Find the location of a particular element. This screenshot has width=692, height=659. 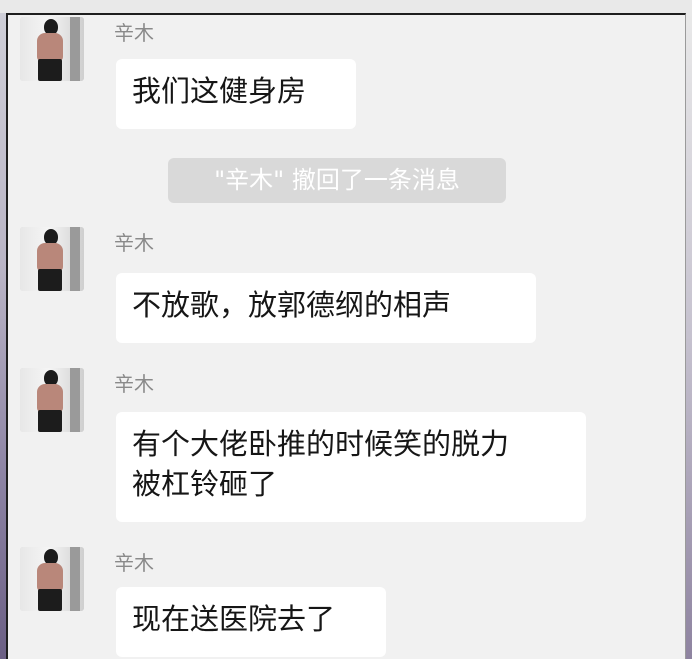

top-strip is located at coordinates (346, 7).